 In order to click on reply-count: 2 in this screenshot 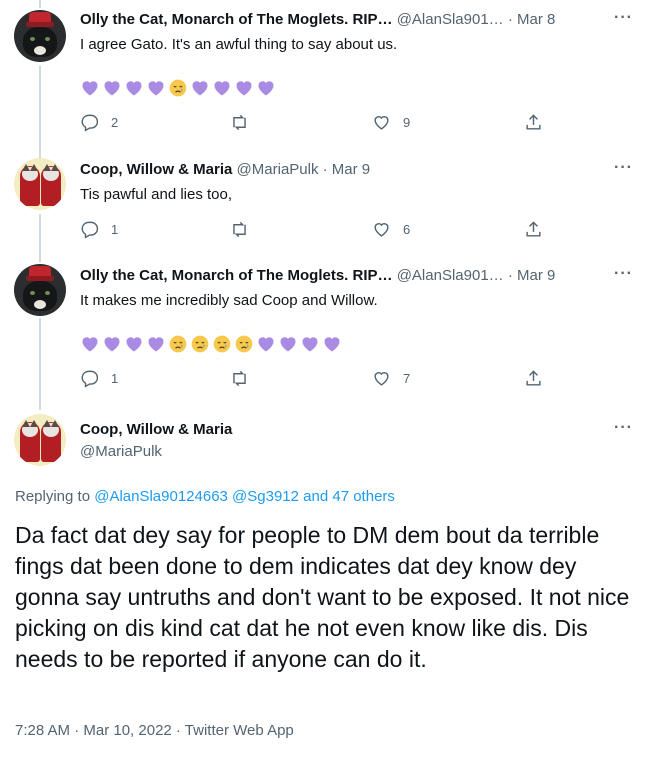, I will do `click(115, 122)`.